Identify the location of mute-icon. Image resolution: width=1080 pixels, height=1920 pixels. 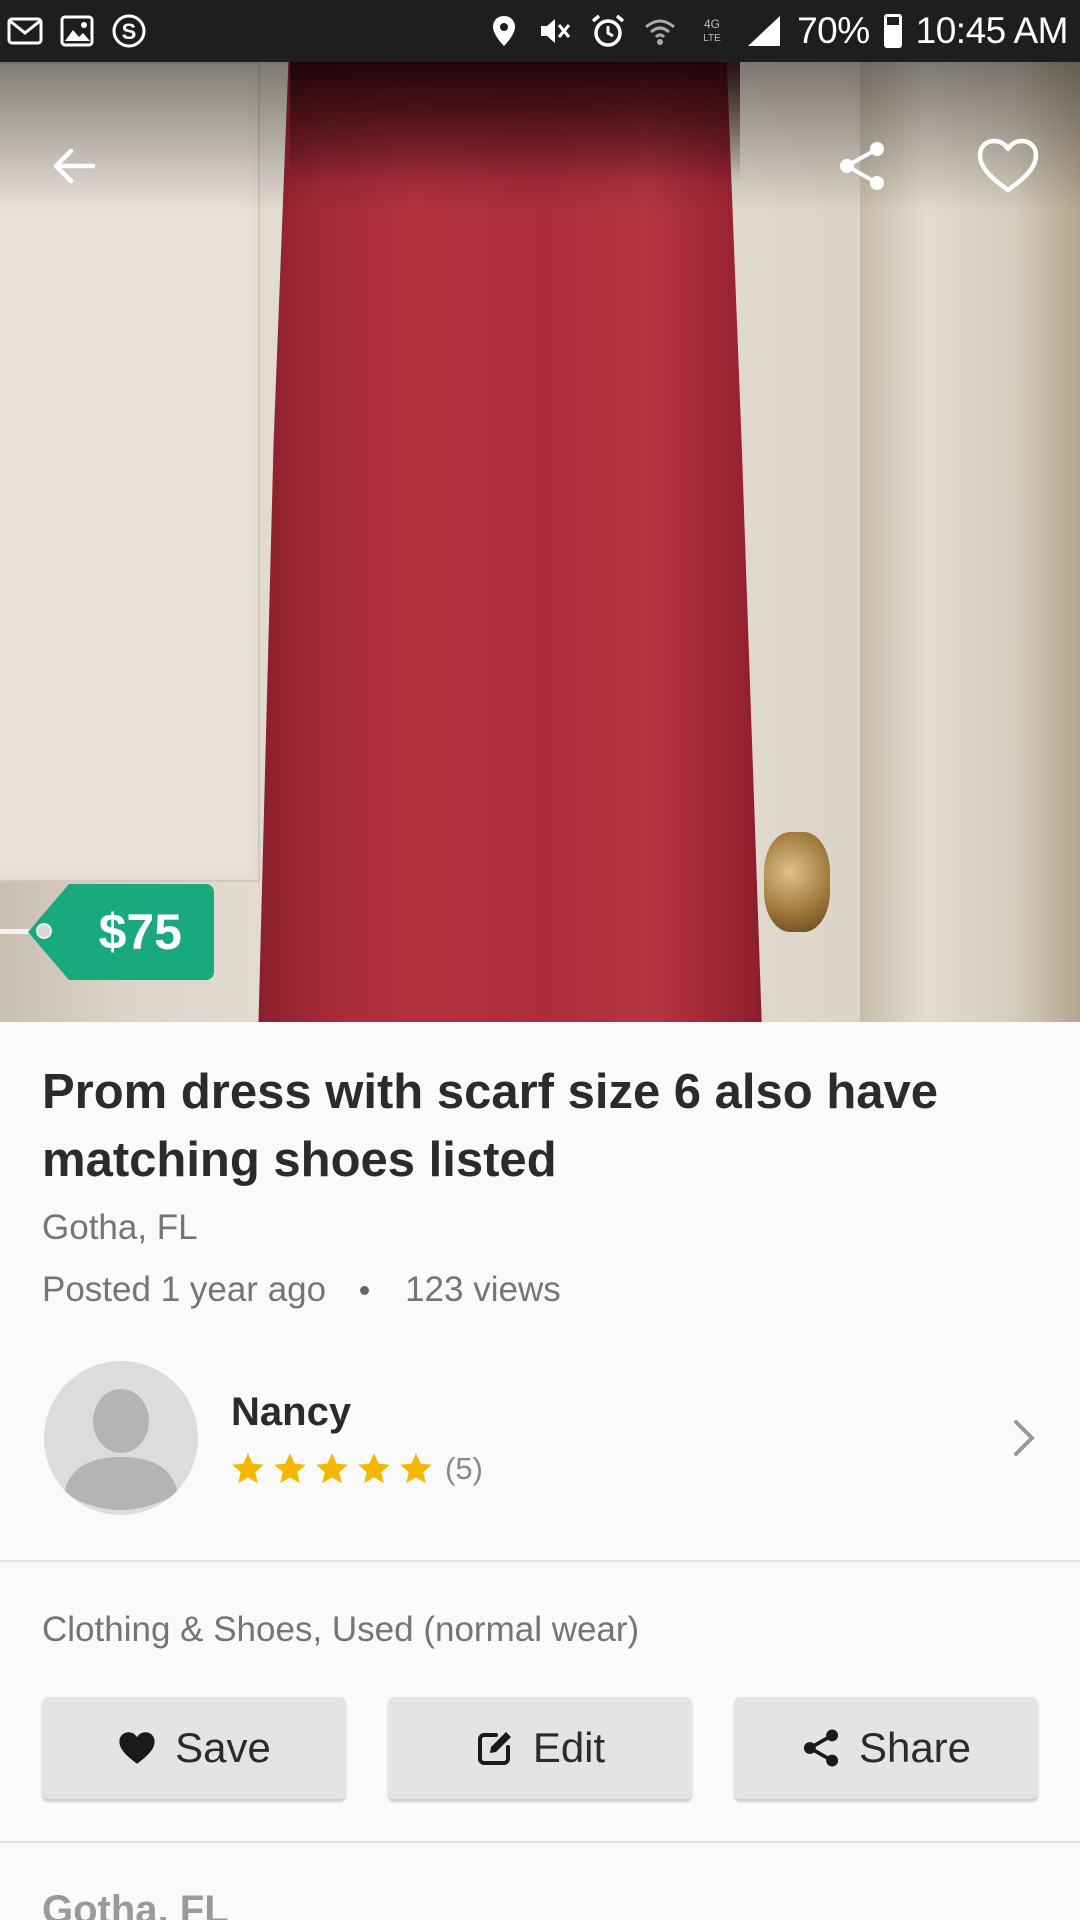
(556, 31).